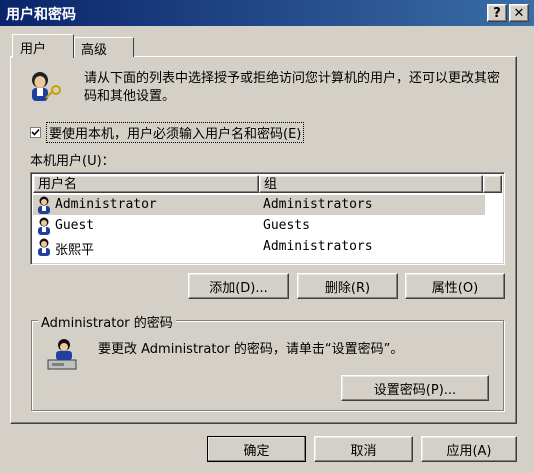 The image size is (534, 473). I want to click on cancel-button: 取消, so click(363, 449).